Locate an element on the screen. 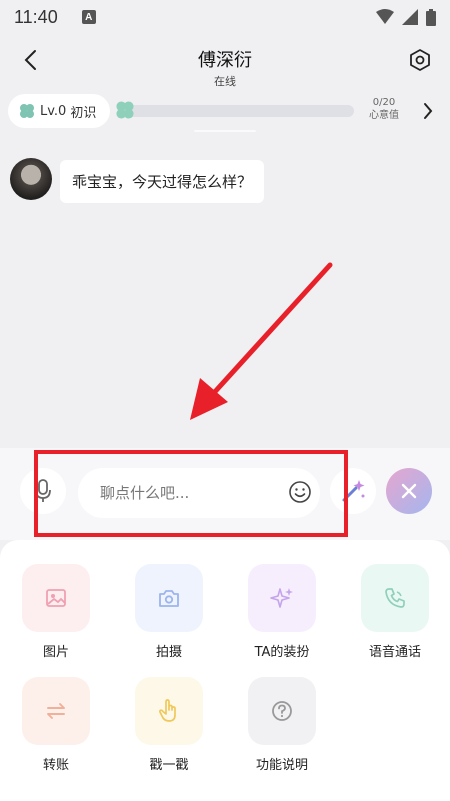 This screenshot has width=450, height=801. level-next-button is located at coordinates (428, 111).